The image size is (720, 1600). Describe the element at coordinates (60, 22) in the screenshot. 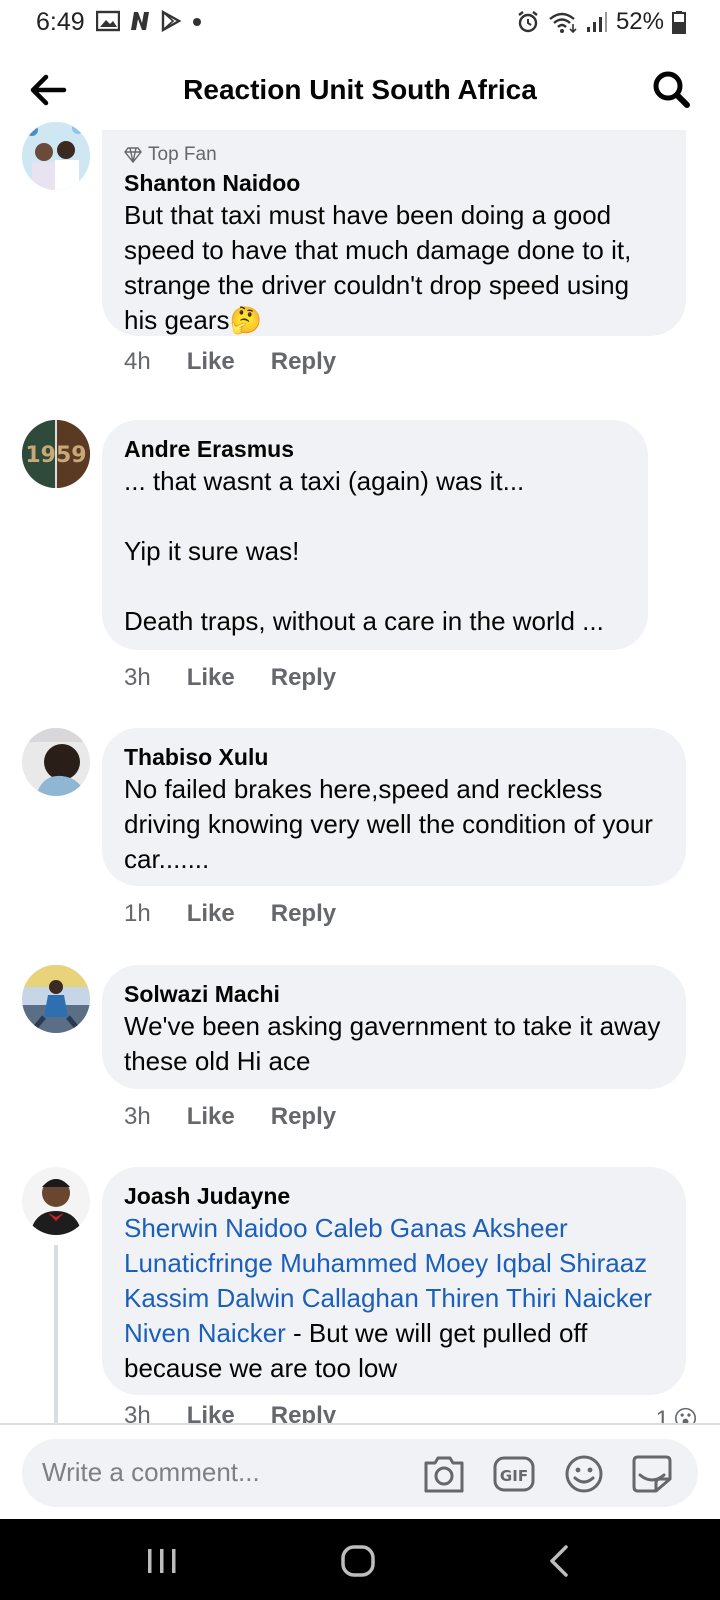

I see `status-time: 6:49` at that location.